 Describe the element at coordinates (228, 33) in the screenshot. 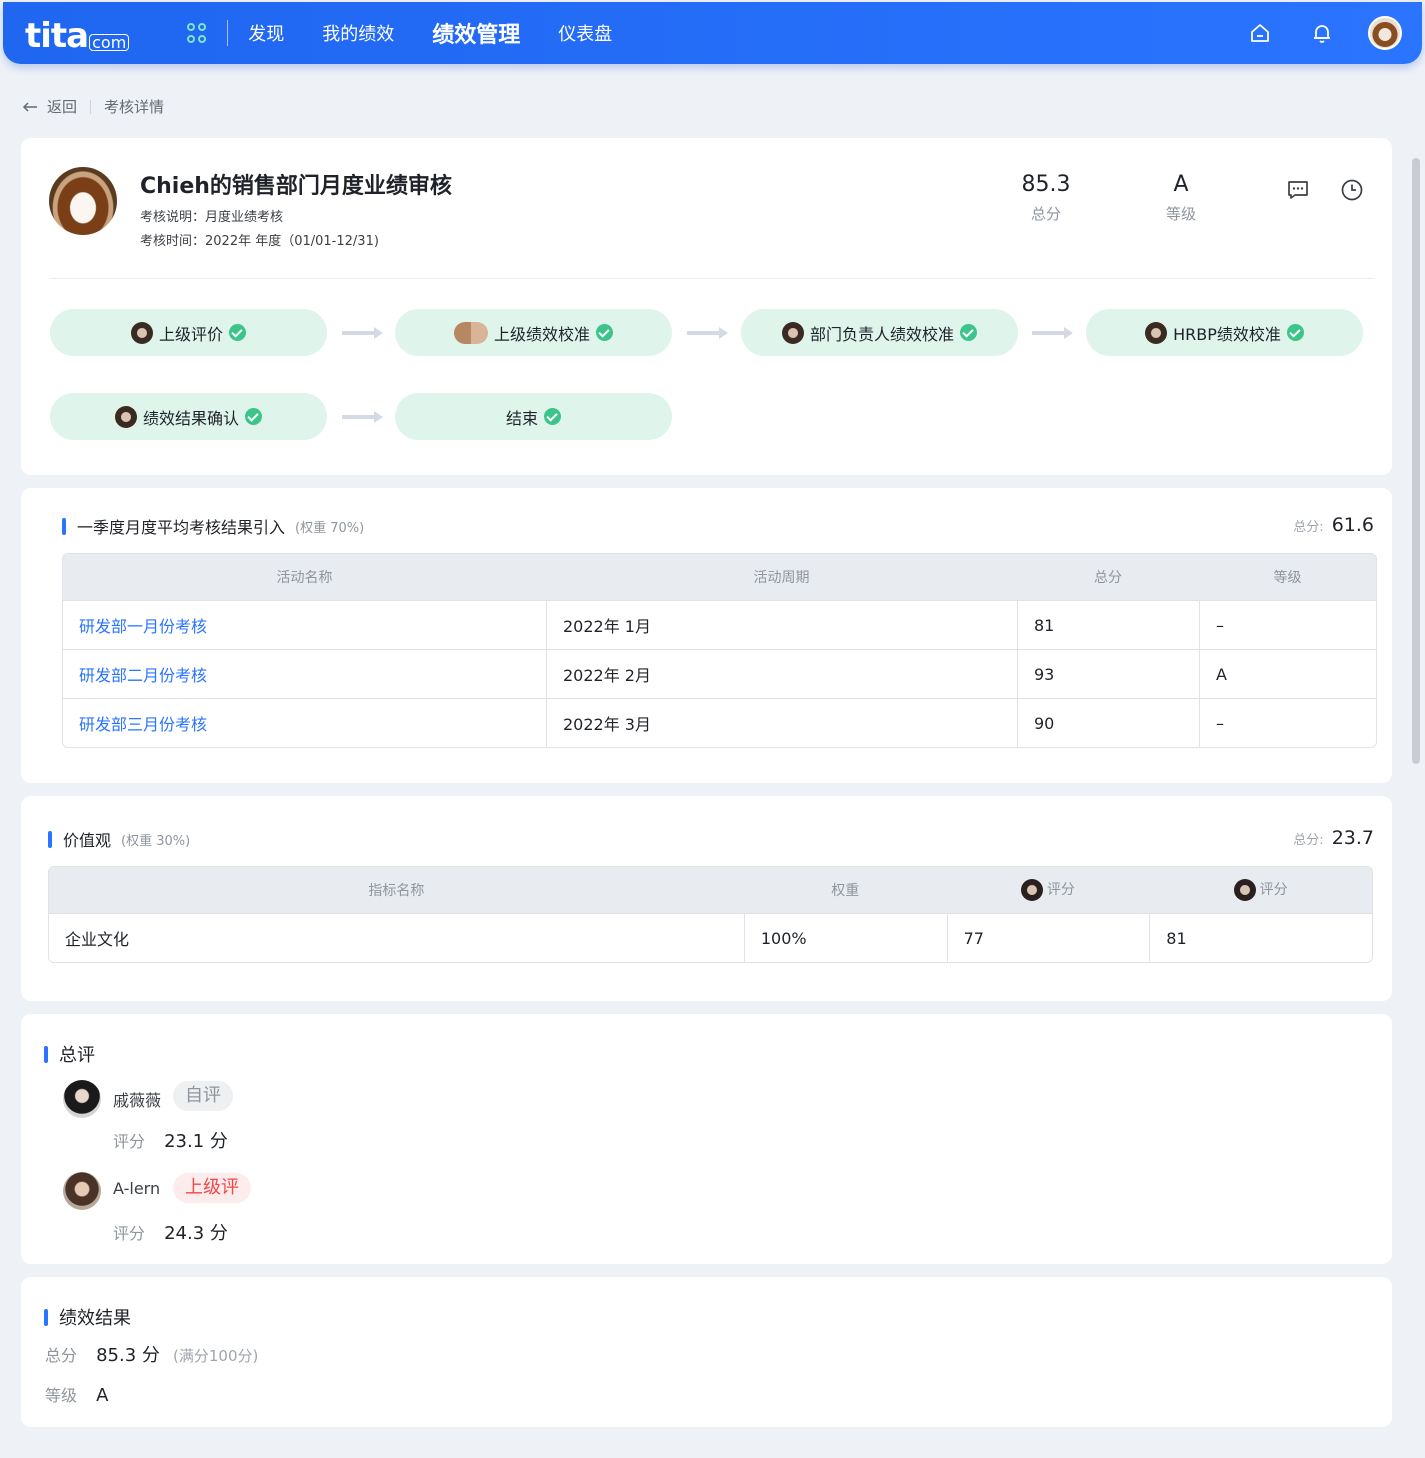

I see `nav-divider` at that location.